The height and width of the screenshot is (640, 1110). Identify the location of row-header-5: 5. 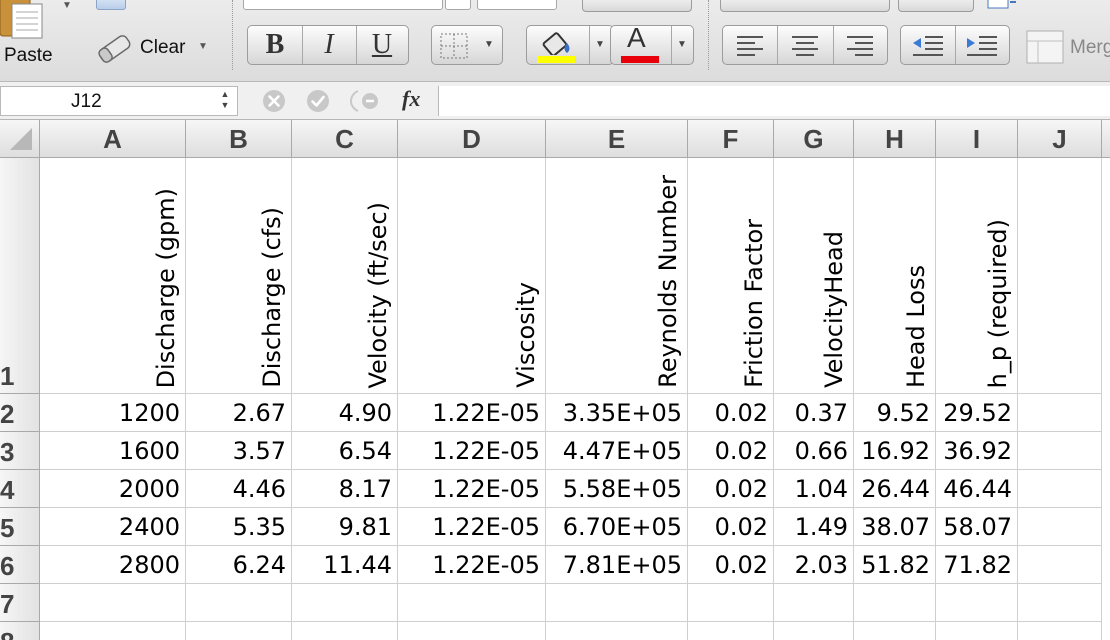
(20, 527).